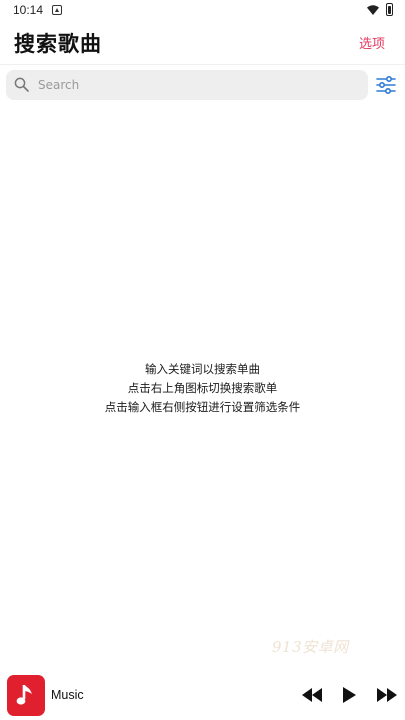 This screenshot has width=405, height=720. What do you see at coordinates (373, 10) in the screenshot?
I see `wifi-icon` at bounding box center [373, 10].